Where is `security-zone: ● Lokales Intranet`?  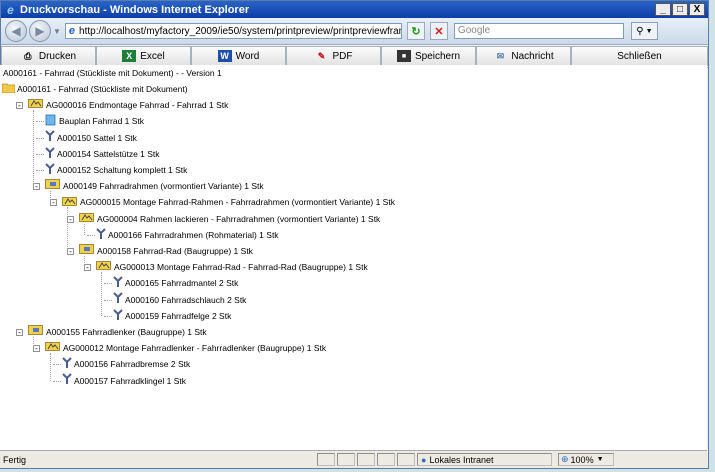 security-zone: ● Lokales Intranet is located at coordinates (484, 459).